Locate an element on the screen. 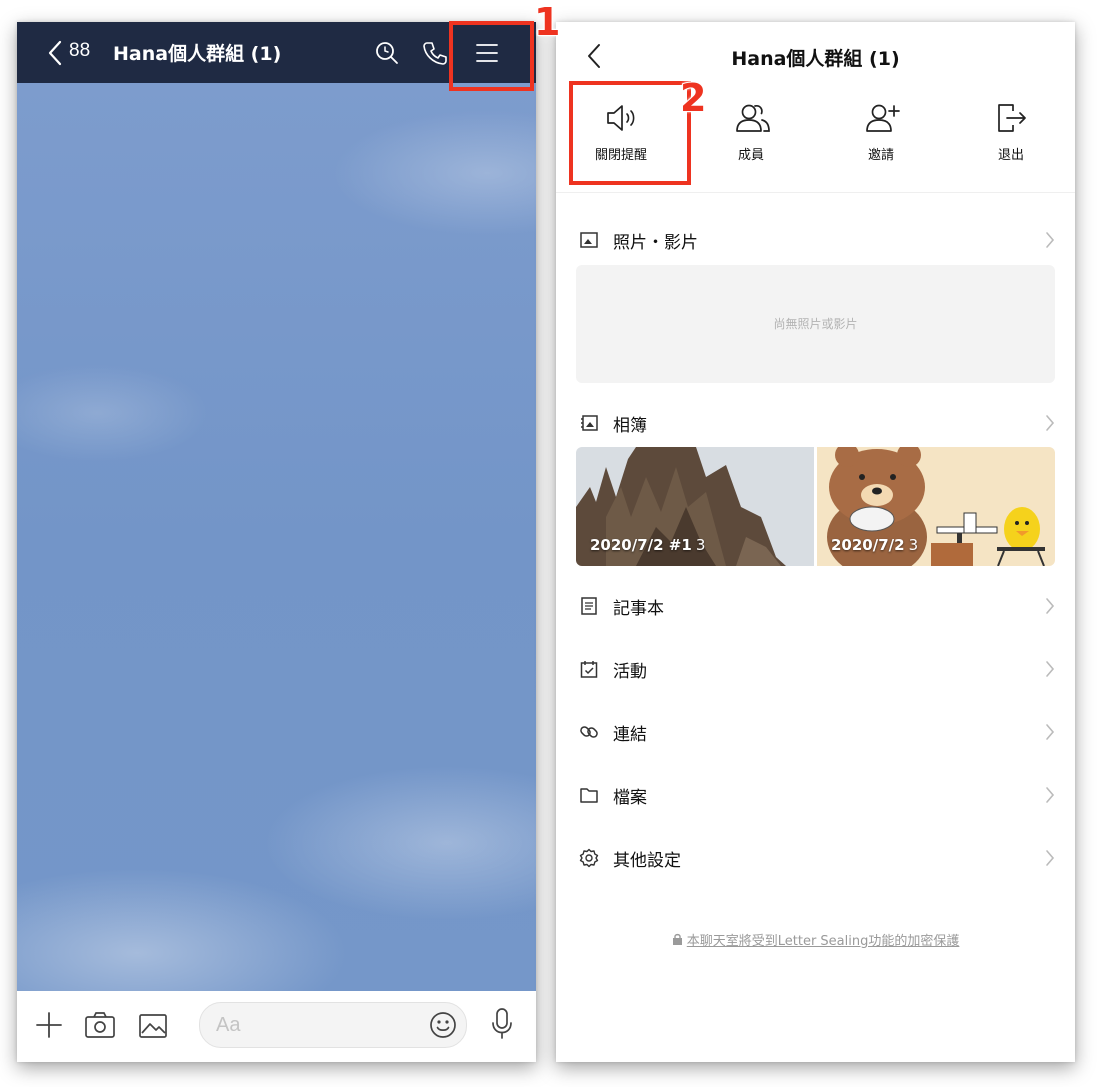 This screenshot has height=1087, width=1101. chat-title: Hana個人群組 (1) is located at coordinates (197, 54).